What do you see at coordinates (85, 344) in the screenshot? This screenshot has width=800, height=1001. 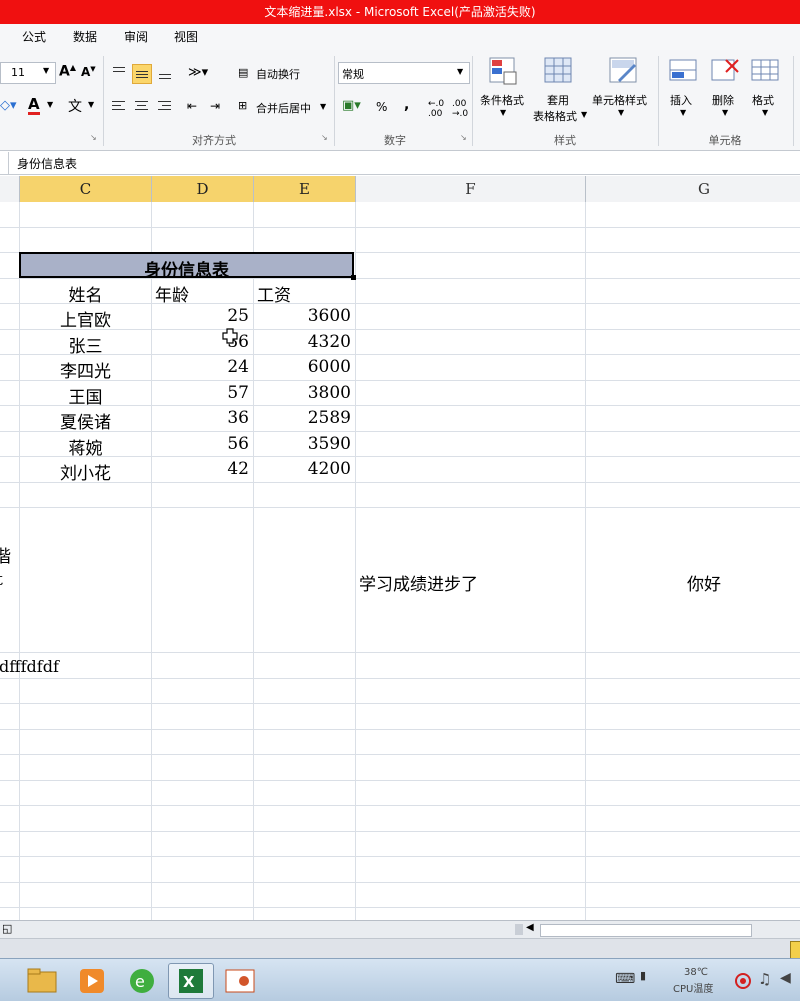 I see `cell-name: 张三` at bounding box center [85, 344].